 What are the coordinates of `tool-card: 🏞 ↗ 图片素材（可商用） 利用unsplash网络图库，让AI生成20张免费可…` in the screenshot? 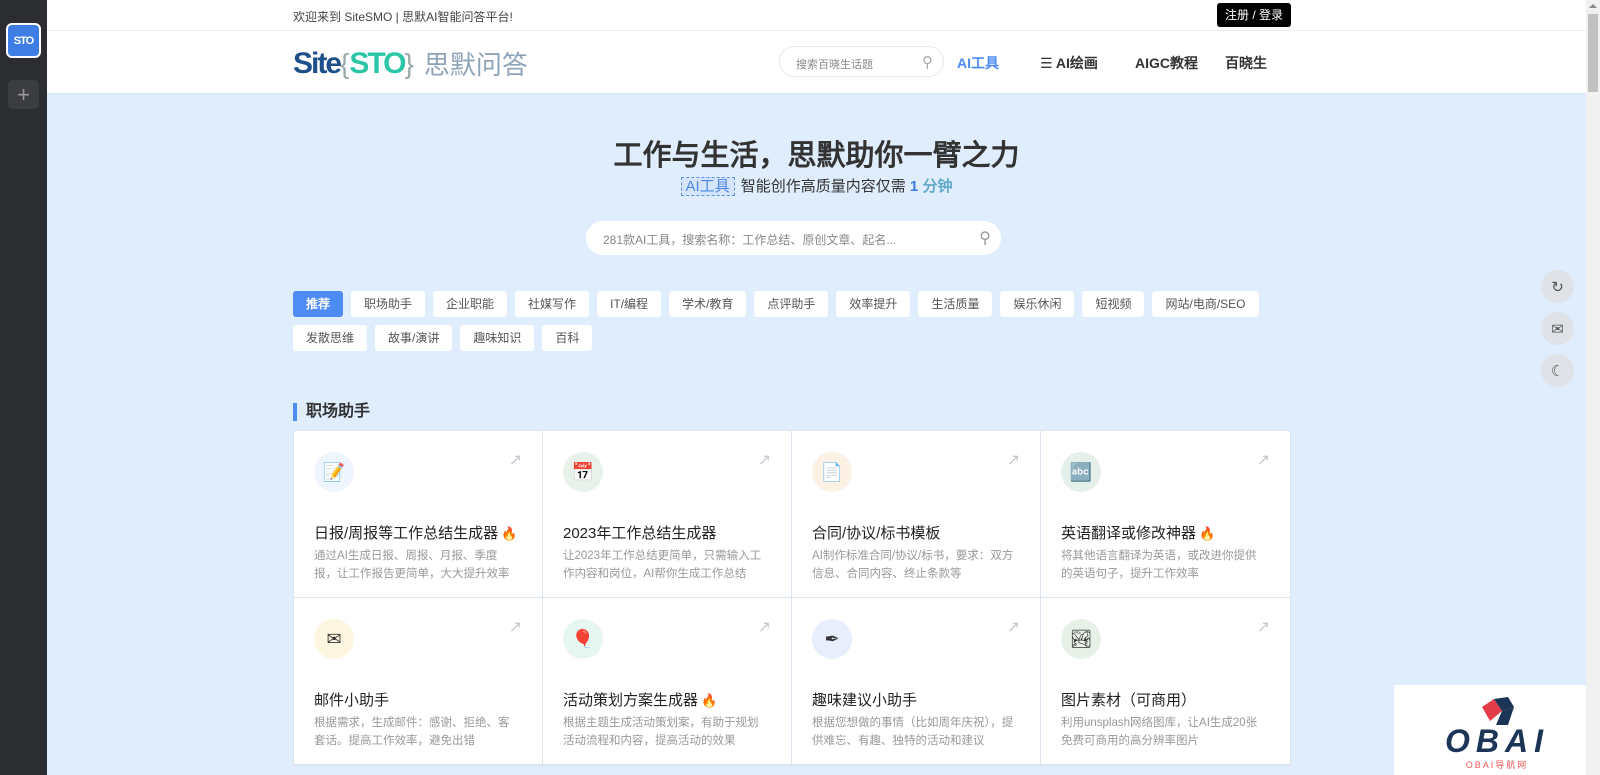 It's located at (1165, 681).